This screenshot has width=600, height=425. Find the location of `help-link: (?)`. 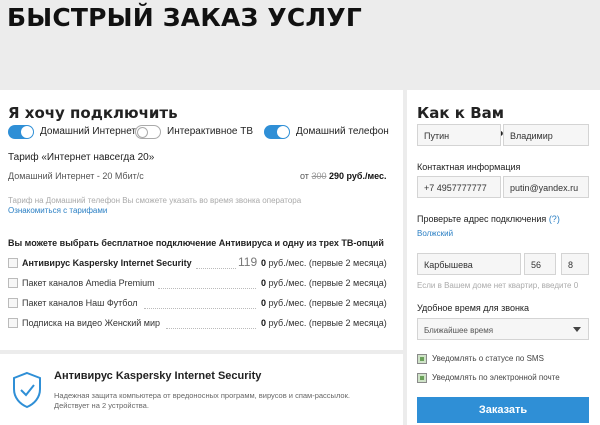

help-link: (?) is located at coordinates (554, 219).